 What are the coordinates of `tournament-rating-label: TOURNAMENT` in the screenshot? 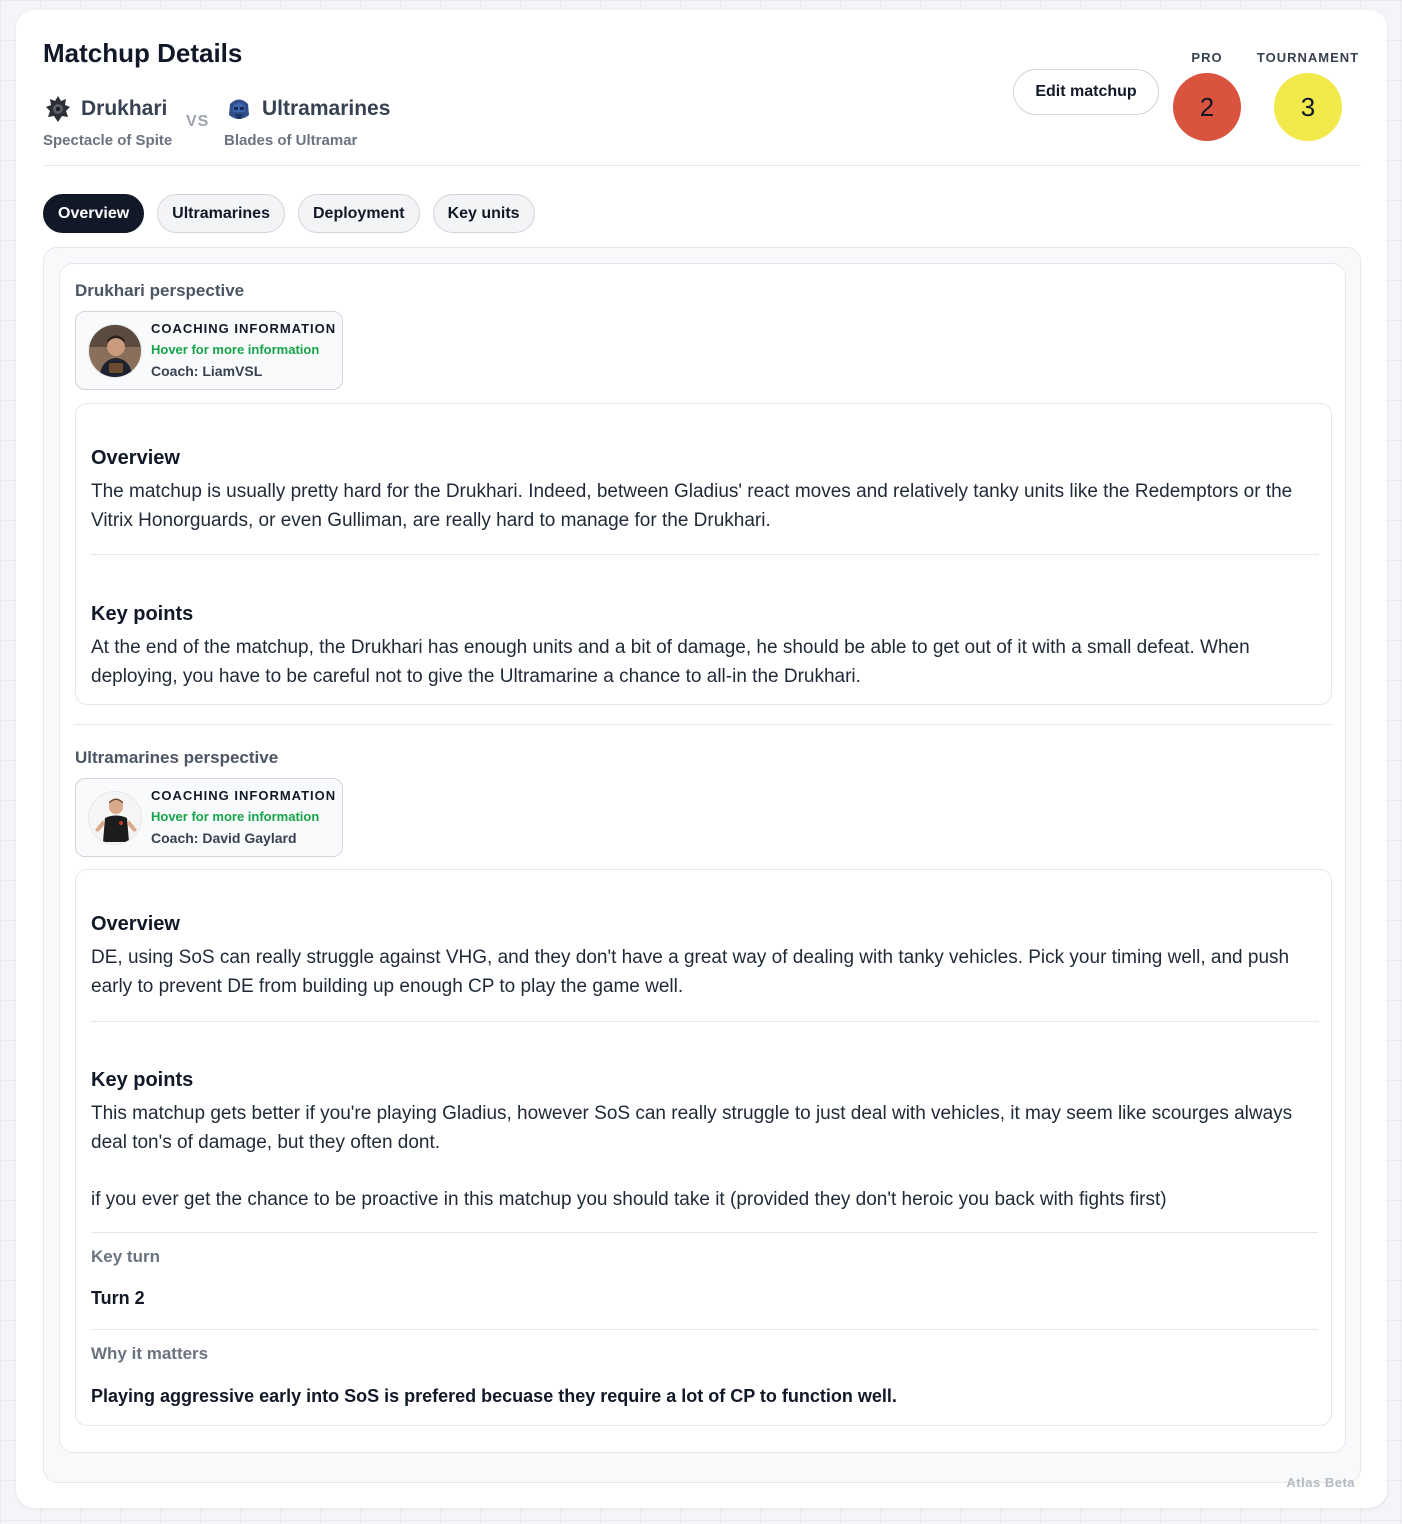 It's located at (1308, 57).